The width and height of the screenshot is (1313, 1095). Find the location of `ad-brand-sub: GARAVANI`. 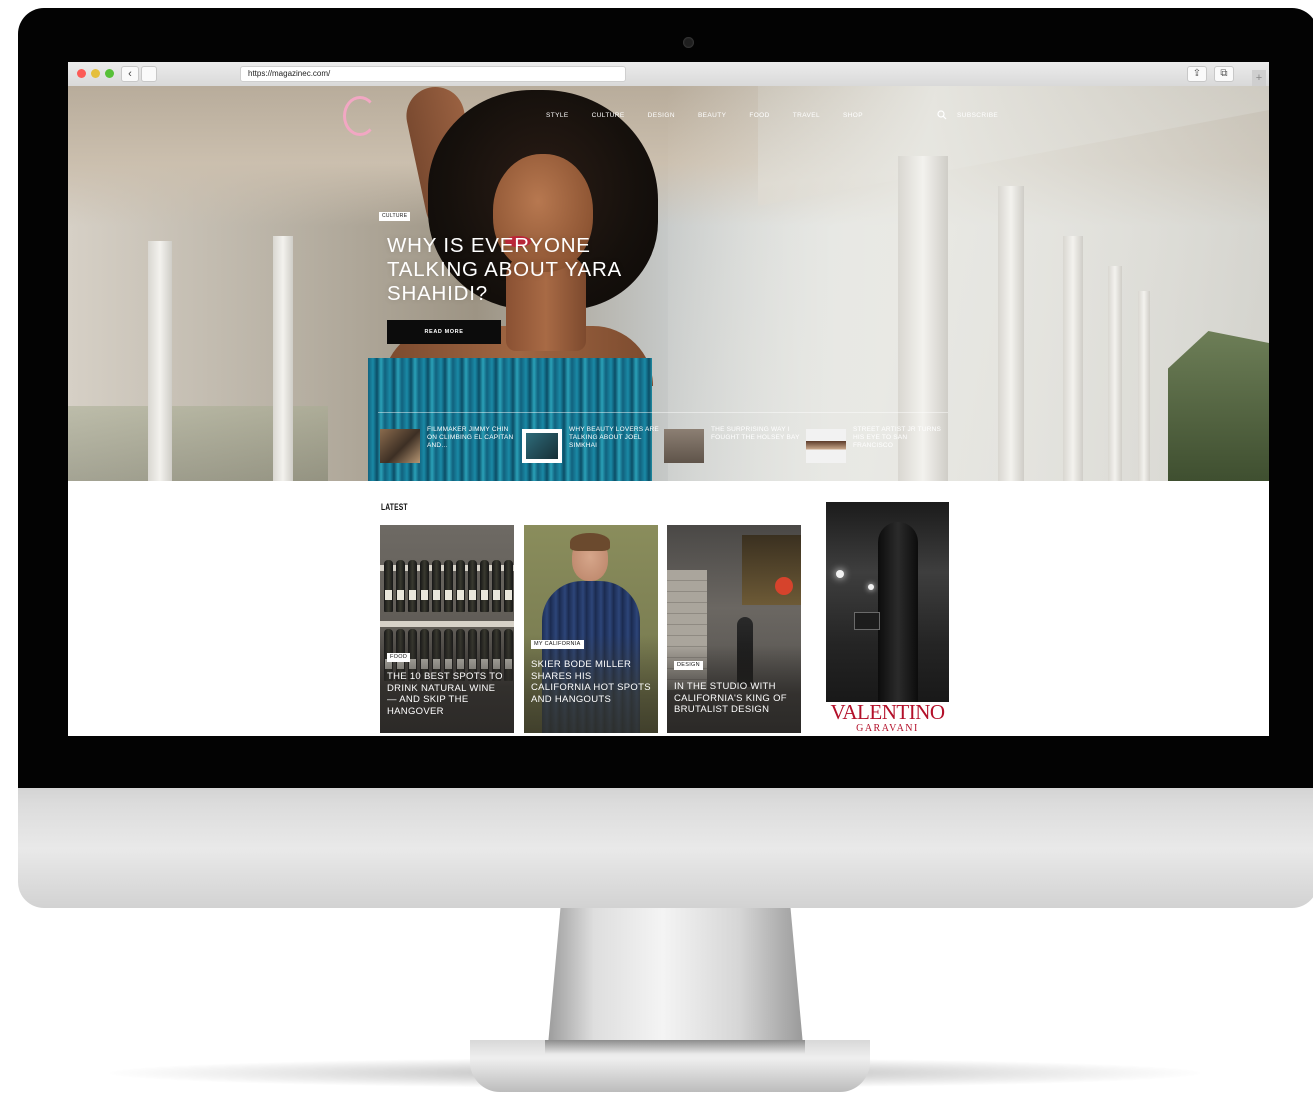

ad-brand-sub: GARAVANI is located at coordinates (887, 728).